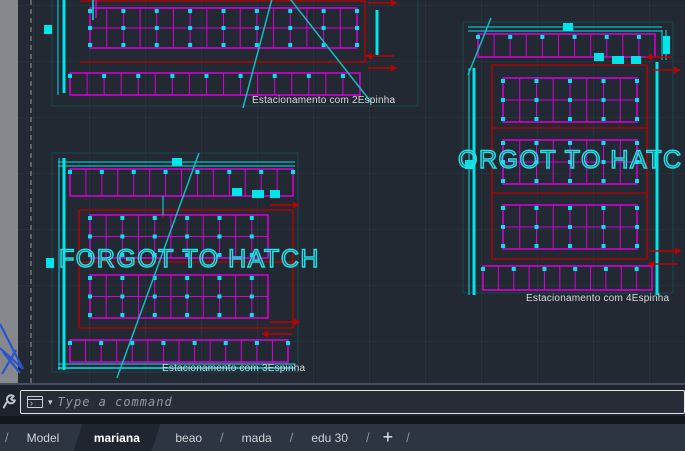 The width and height of the screenshot is (685, 451). I want to click on tab-beao: beao, so click(188, 437).